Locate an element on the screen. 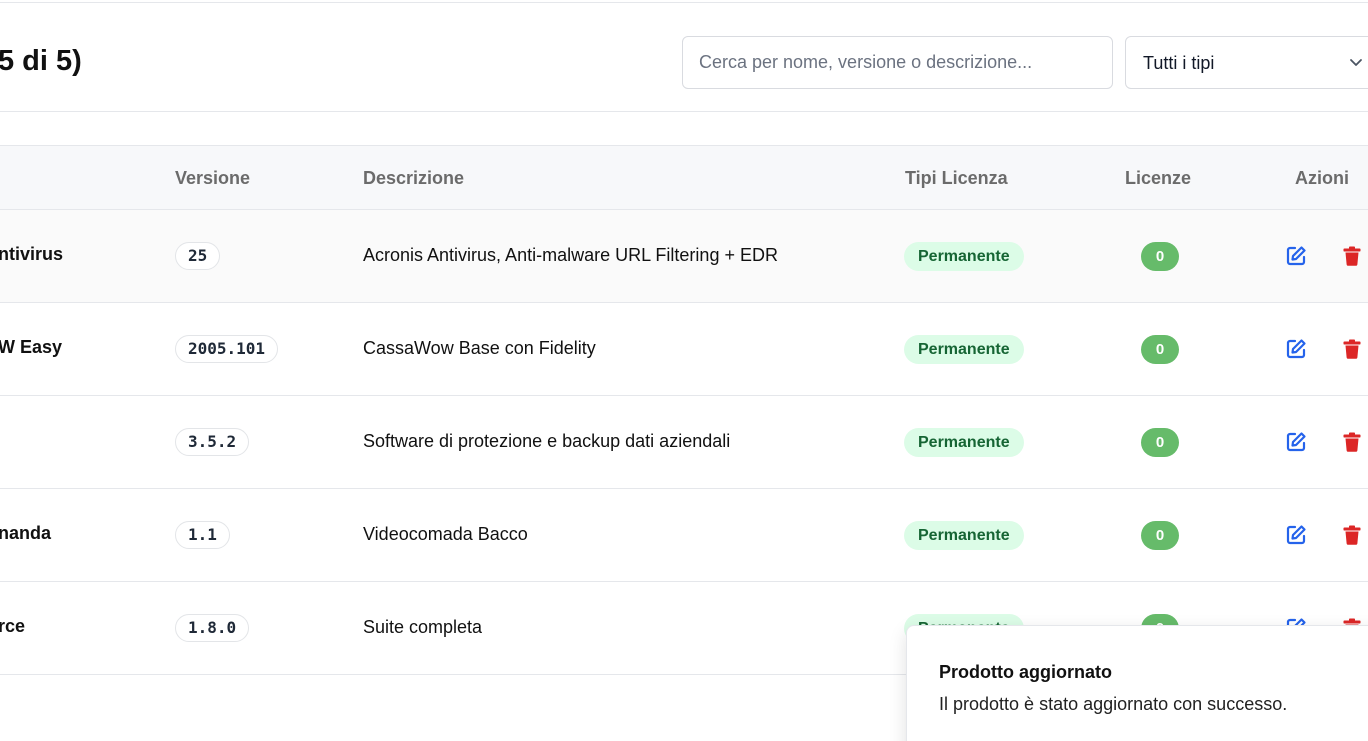 This screenshot has width=1368, height=741. product-name: ntivirus is located at coordinates (59, 254).